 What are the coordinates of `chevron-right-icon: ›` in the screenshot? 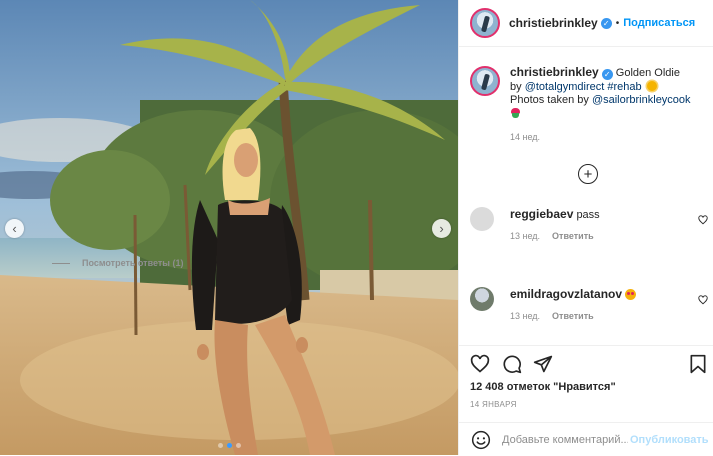 It's located at (441, 228).